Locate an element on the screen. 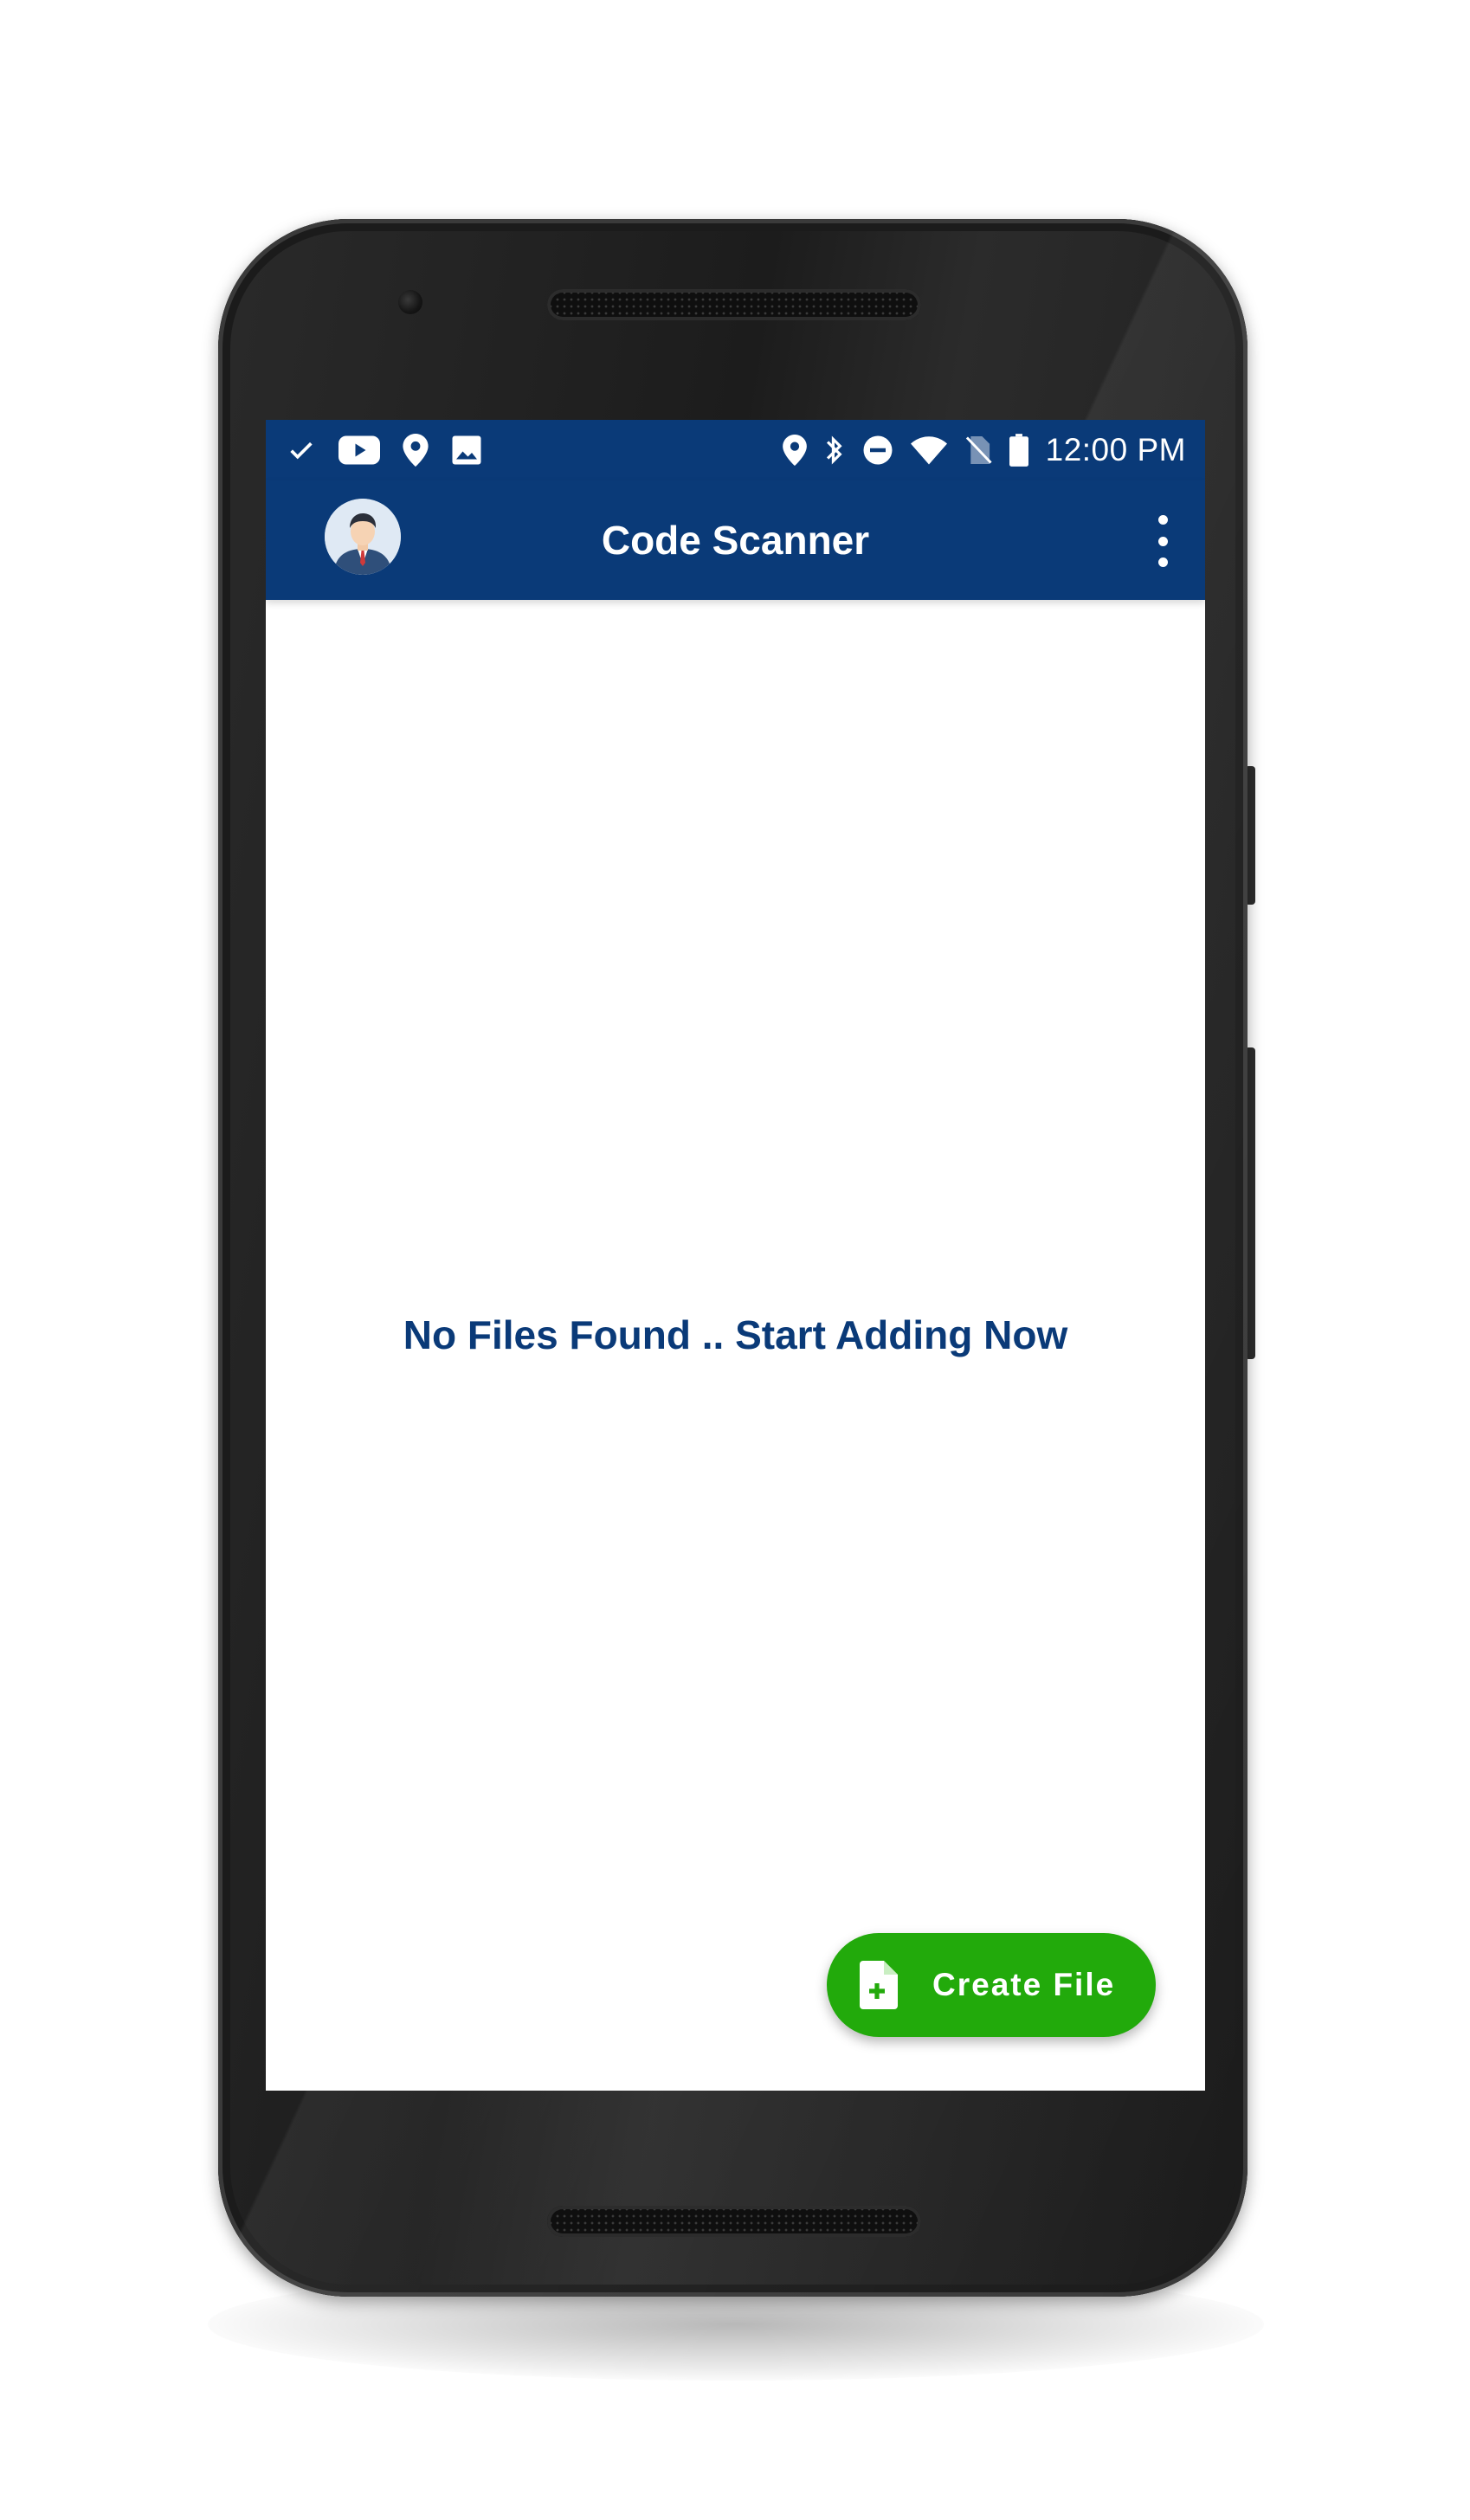  add-file-icon is located at coordinates (879, 1987).